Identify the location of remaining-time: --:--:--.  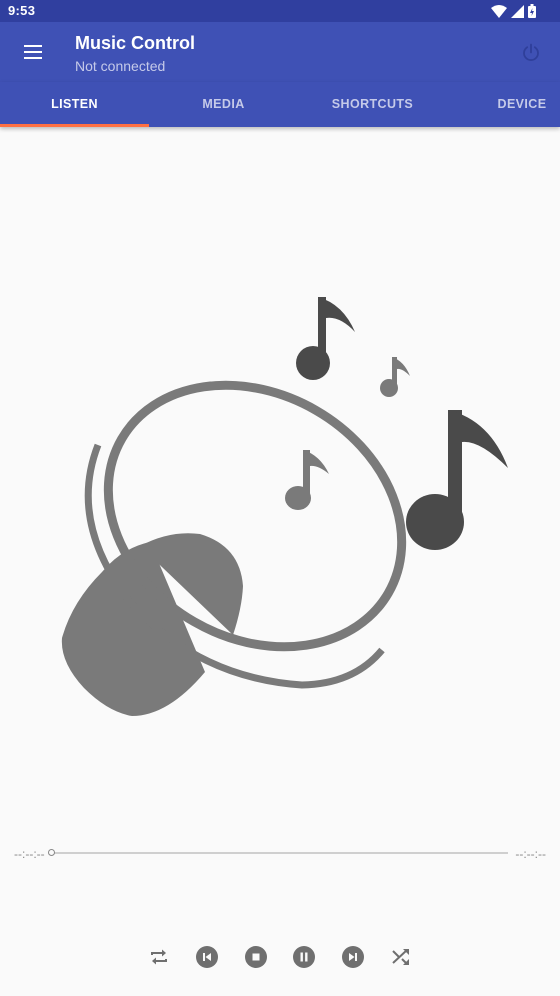
(530, 854).